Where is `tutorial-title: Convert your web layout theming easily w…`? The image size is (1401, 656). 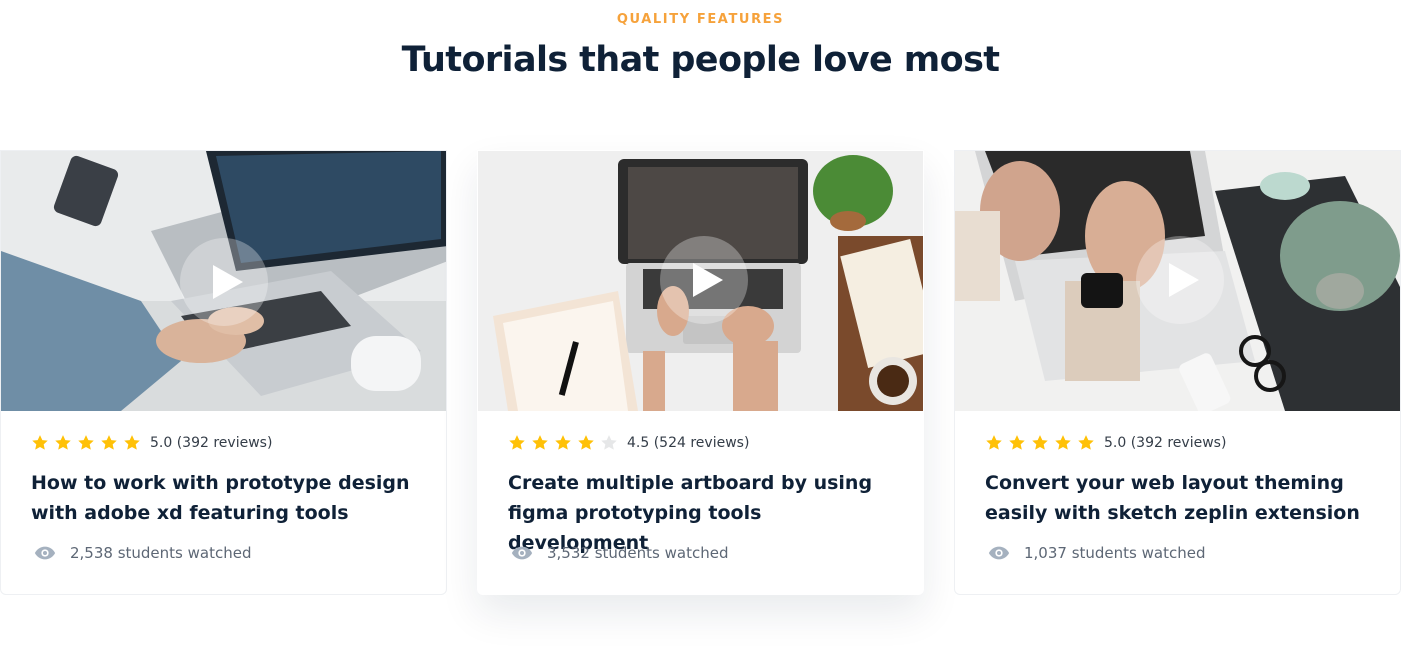 tutorial-title: Convert your web layout theming easily w… is located at coordinates (1185, 498).